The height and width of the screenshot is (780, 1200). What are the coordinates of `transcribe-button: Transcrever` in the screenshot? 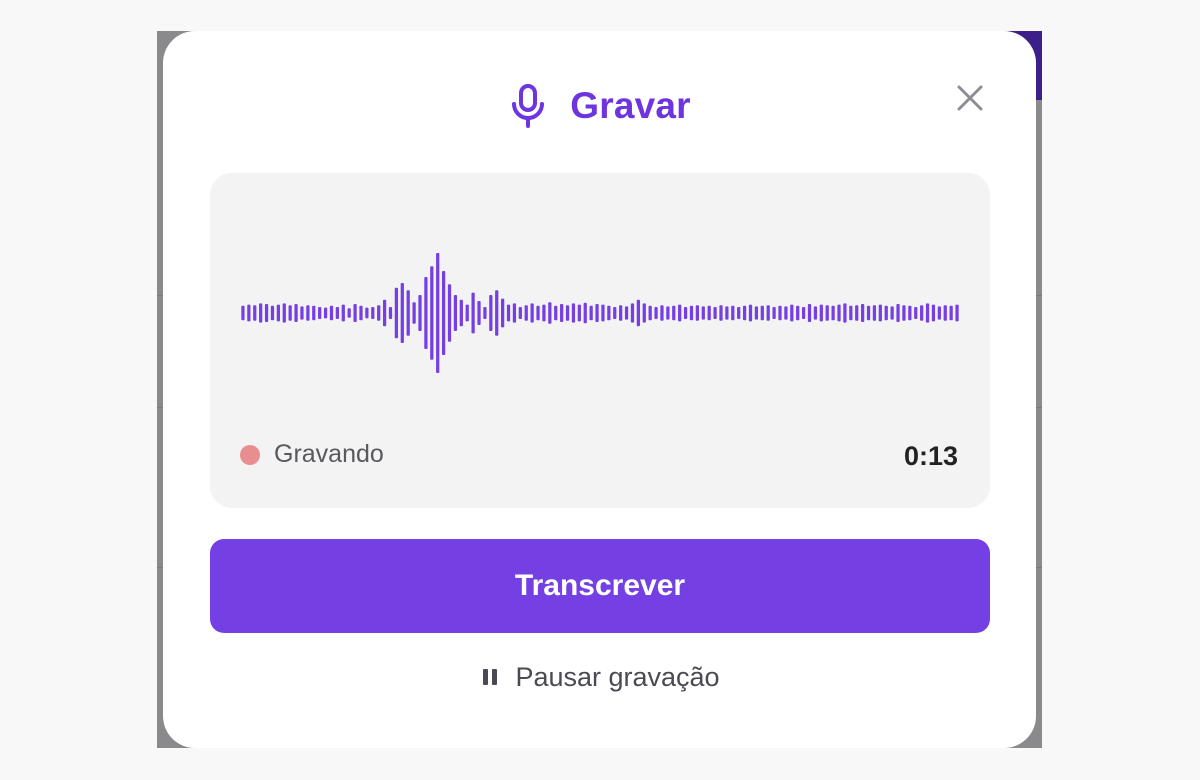 It's located at (600, 586).